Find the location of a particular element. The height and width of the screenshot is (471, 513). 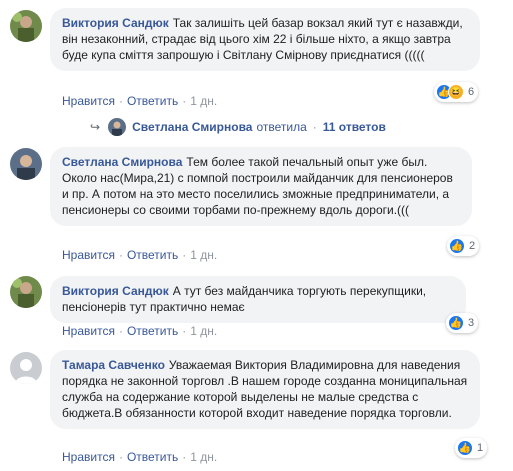

reaction-summary: 👍 😆 6 is located at coordinates (456, 92).